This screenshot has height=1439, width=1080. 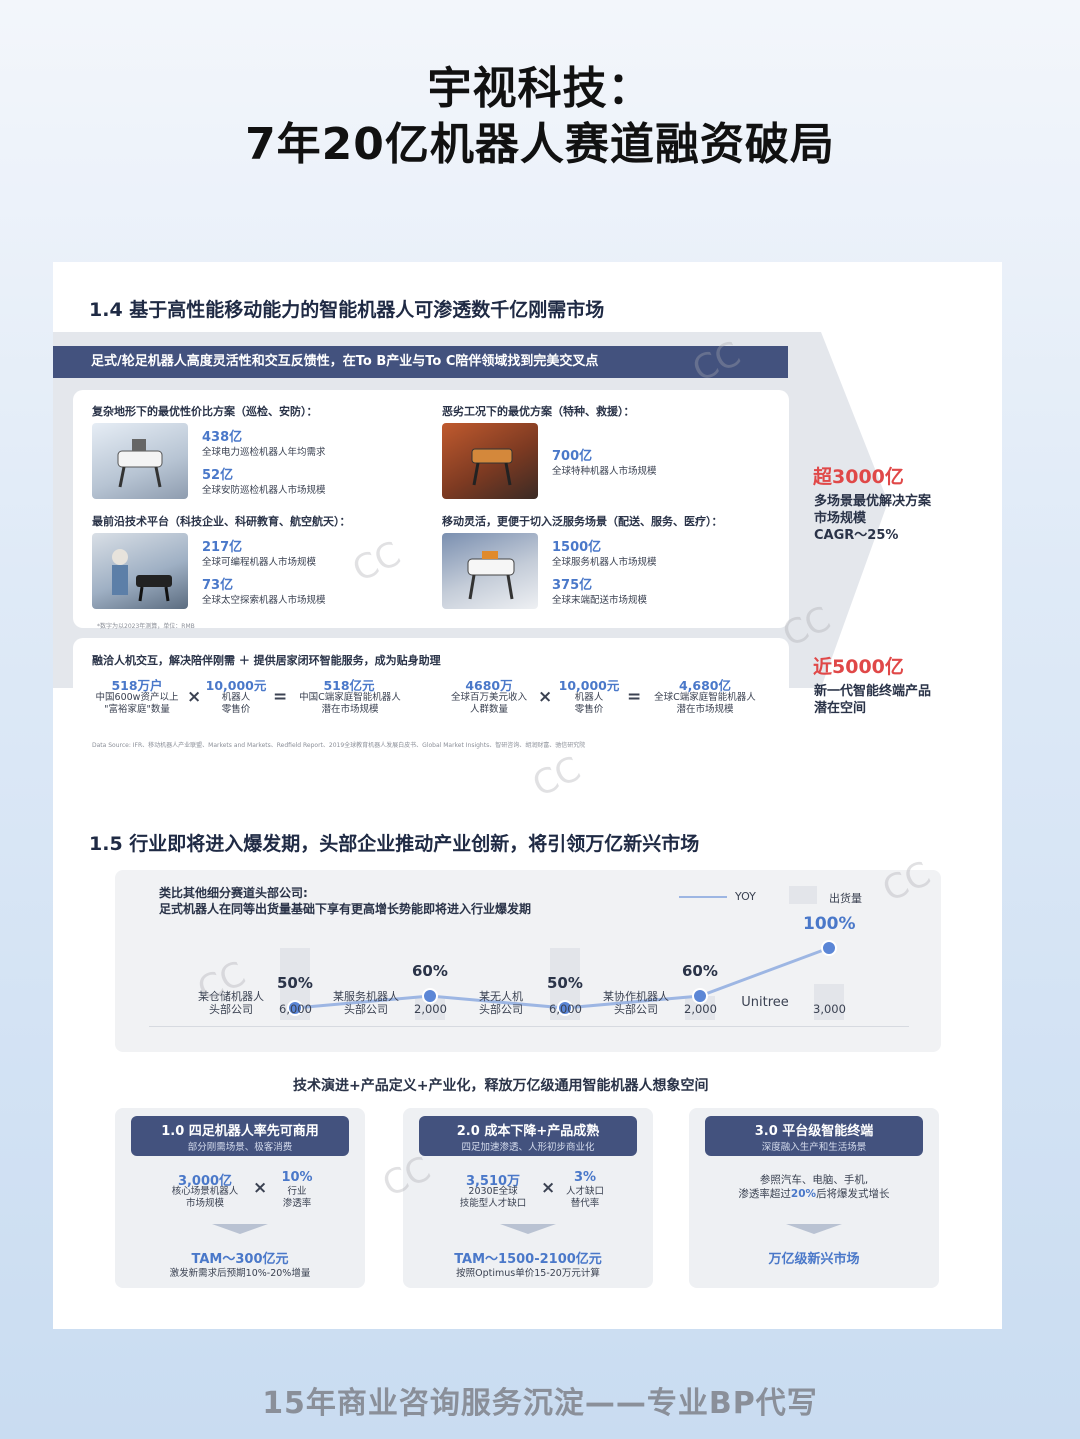 I want to click on formula-left-2-label-b: 零售价, so click(x=236, y=709).